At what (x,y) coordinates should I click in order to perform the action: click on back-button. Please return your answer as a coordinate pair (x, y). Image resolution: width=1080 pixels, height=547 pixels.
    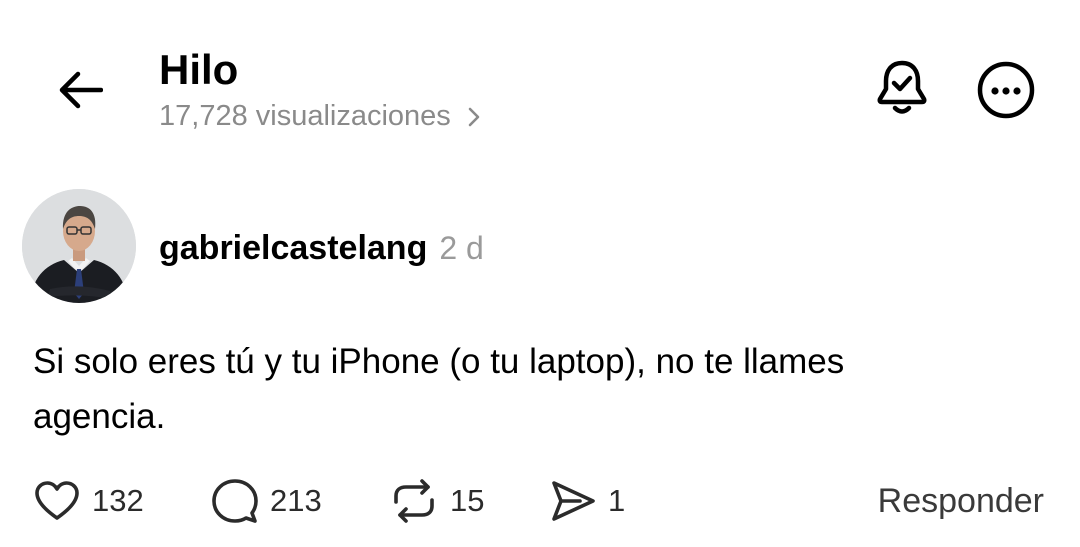
    Looking at the image, I should click on (80, 90).